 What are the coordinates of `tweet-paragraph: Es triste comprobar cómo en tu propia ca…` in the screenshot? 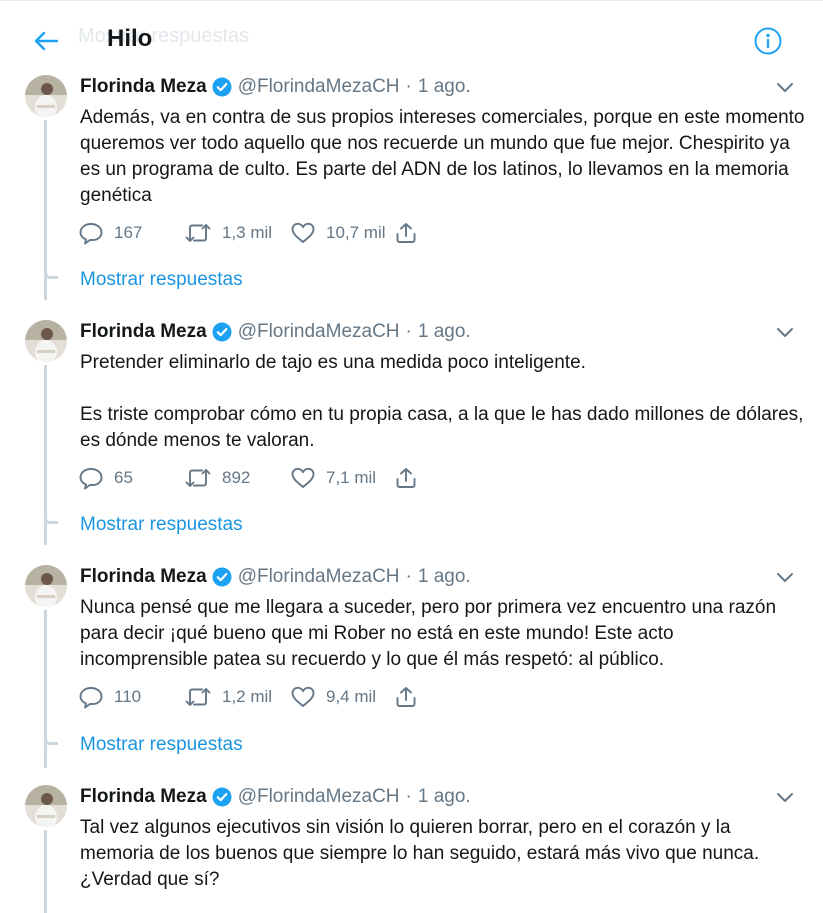 It's located at (442, 427).